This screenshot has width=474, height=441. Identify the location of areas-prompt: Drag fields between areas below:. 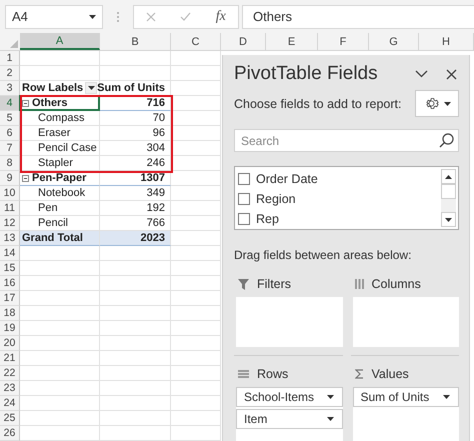
(323, 255).